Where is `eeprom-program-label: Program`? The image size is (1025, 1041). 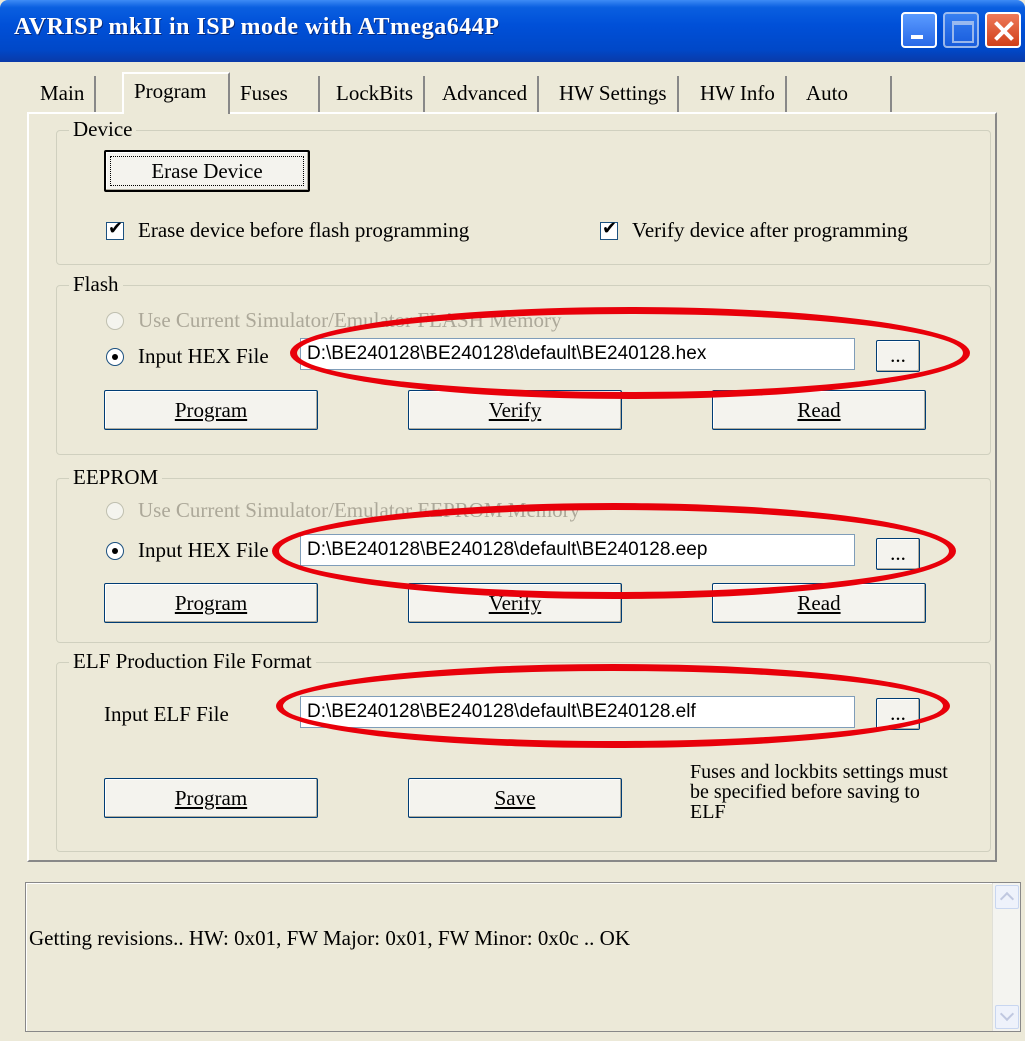
eeprom-program-label: Program is located at coordinates (211, 603).